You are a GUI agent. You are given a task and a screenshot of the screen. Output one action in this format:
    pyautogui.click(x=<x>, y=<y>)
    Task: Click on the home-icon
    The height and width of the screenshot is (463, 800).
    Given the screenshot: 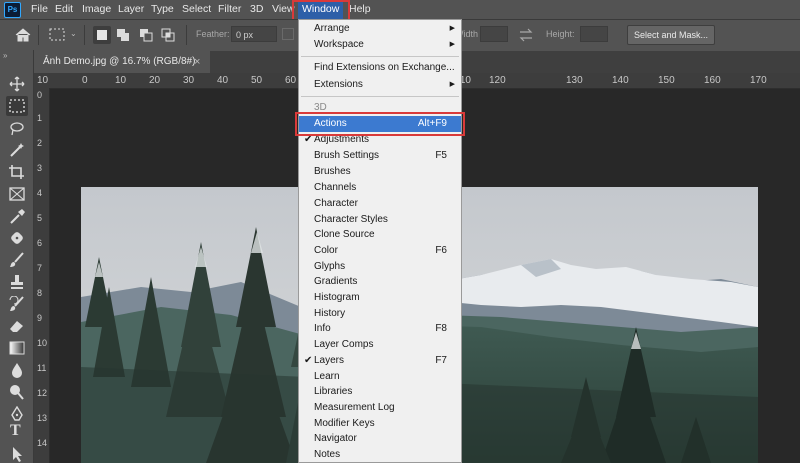 What is the action you would take?
    pyautogui.click(x=23, y=35)
    